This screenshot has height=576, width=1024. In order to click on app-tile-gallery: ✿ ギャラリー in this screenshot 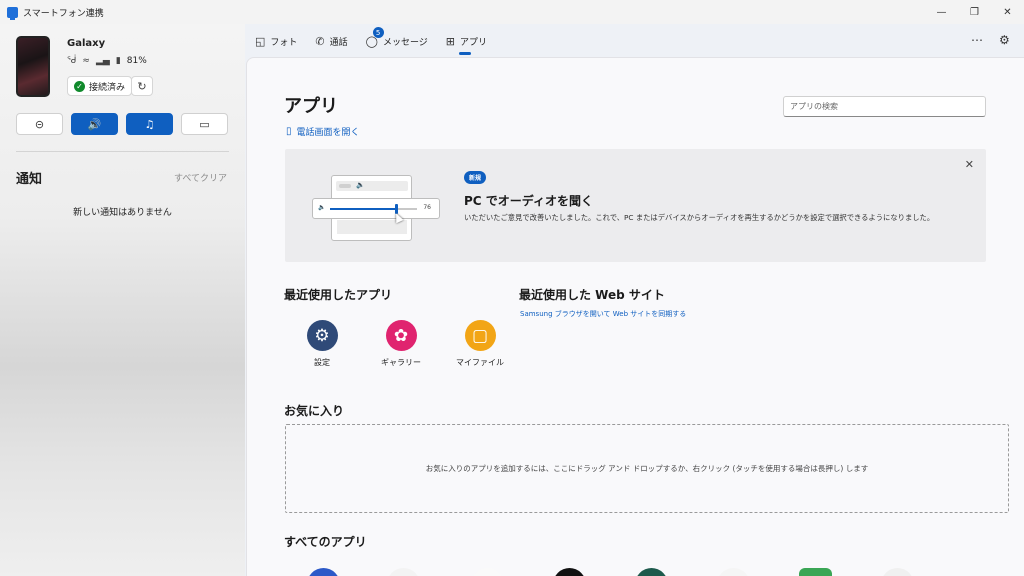, I will do `click(401, 344)`.